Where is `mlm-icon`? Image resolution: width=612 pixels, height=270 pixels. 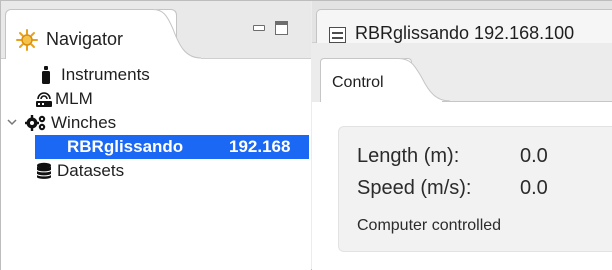 mlm-icon is located at coordinates (44, 99).